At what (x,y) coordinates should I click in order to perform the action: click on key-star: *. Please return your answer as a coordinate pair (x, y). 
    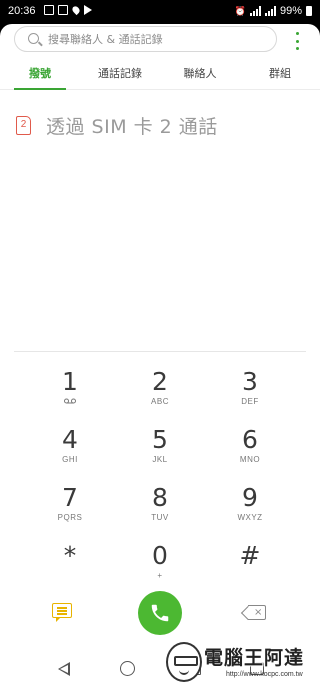
    Looking at the image, I should click on (70, 562).